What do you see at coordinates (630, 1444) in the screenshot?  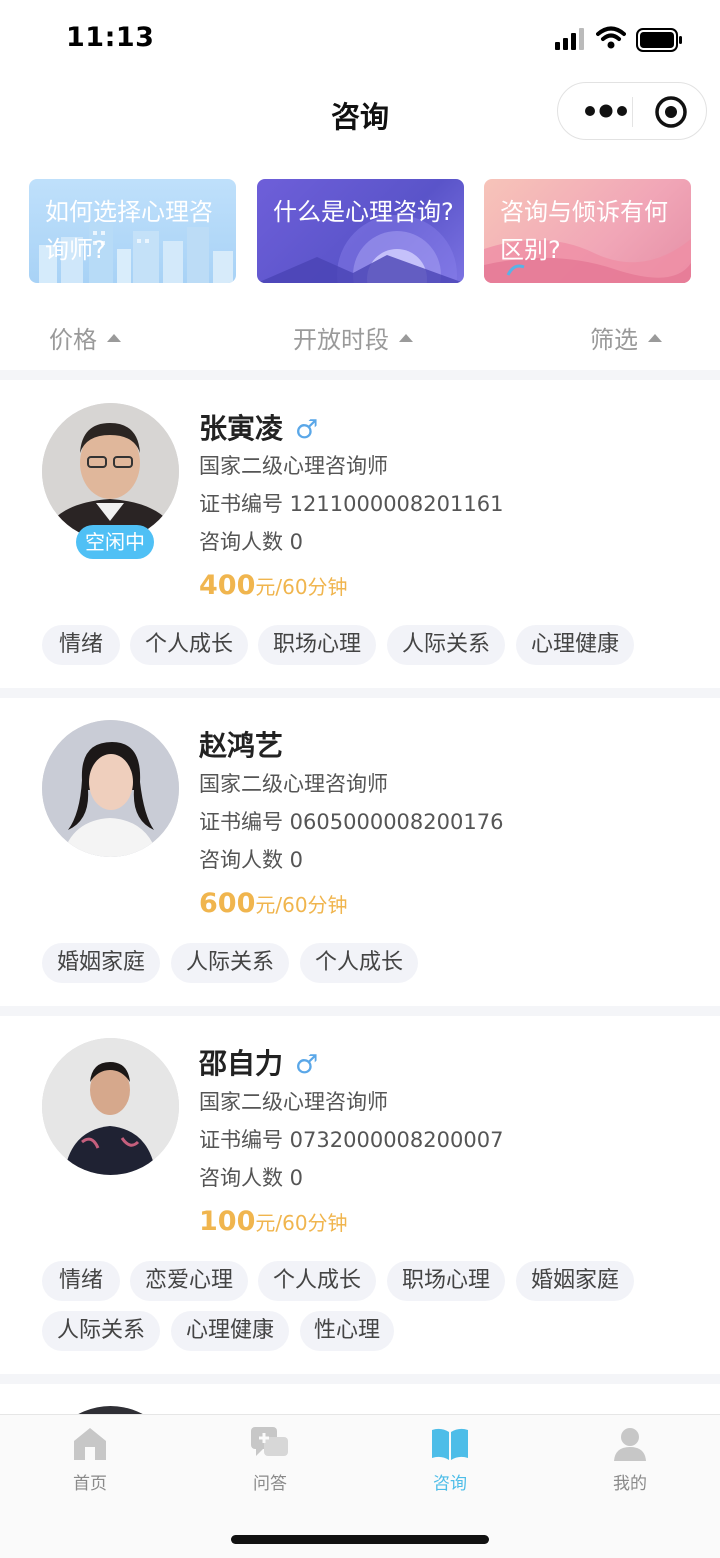 I see `user-icon` at bounding box center [630, 1444].